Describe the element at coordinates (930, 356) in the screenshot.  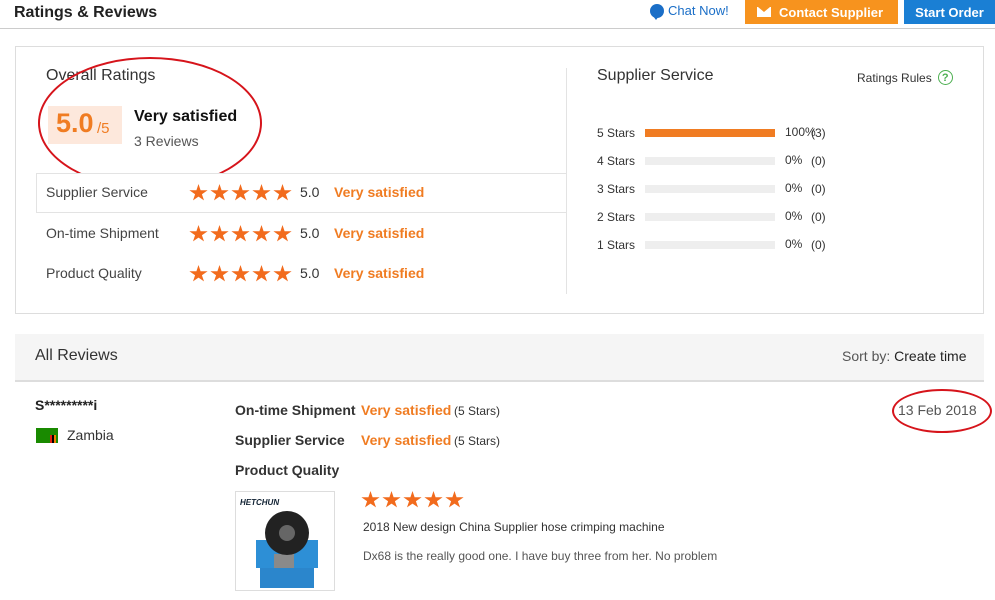
I see `sort-by-value: Create time` at that location.